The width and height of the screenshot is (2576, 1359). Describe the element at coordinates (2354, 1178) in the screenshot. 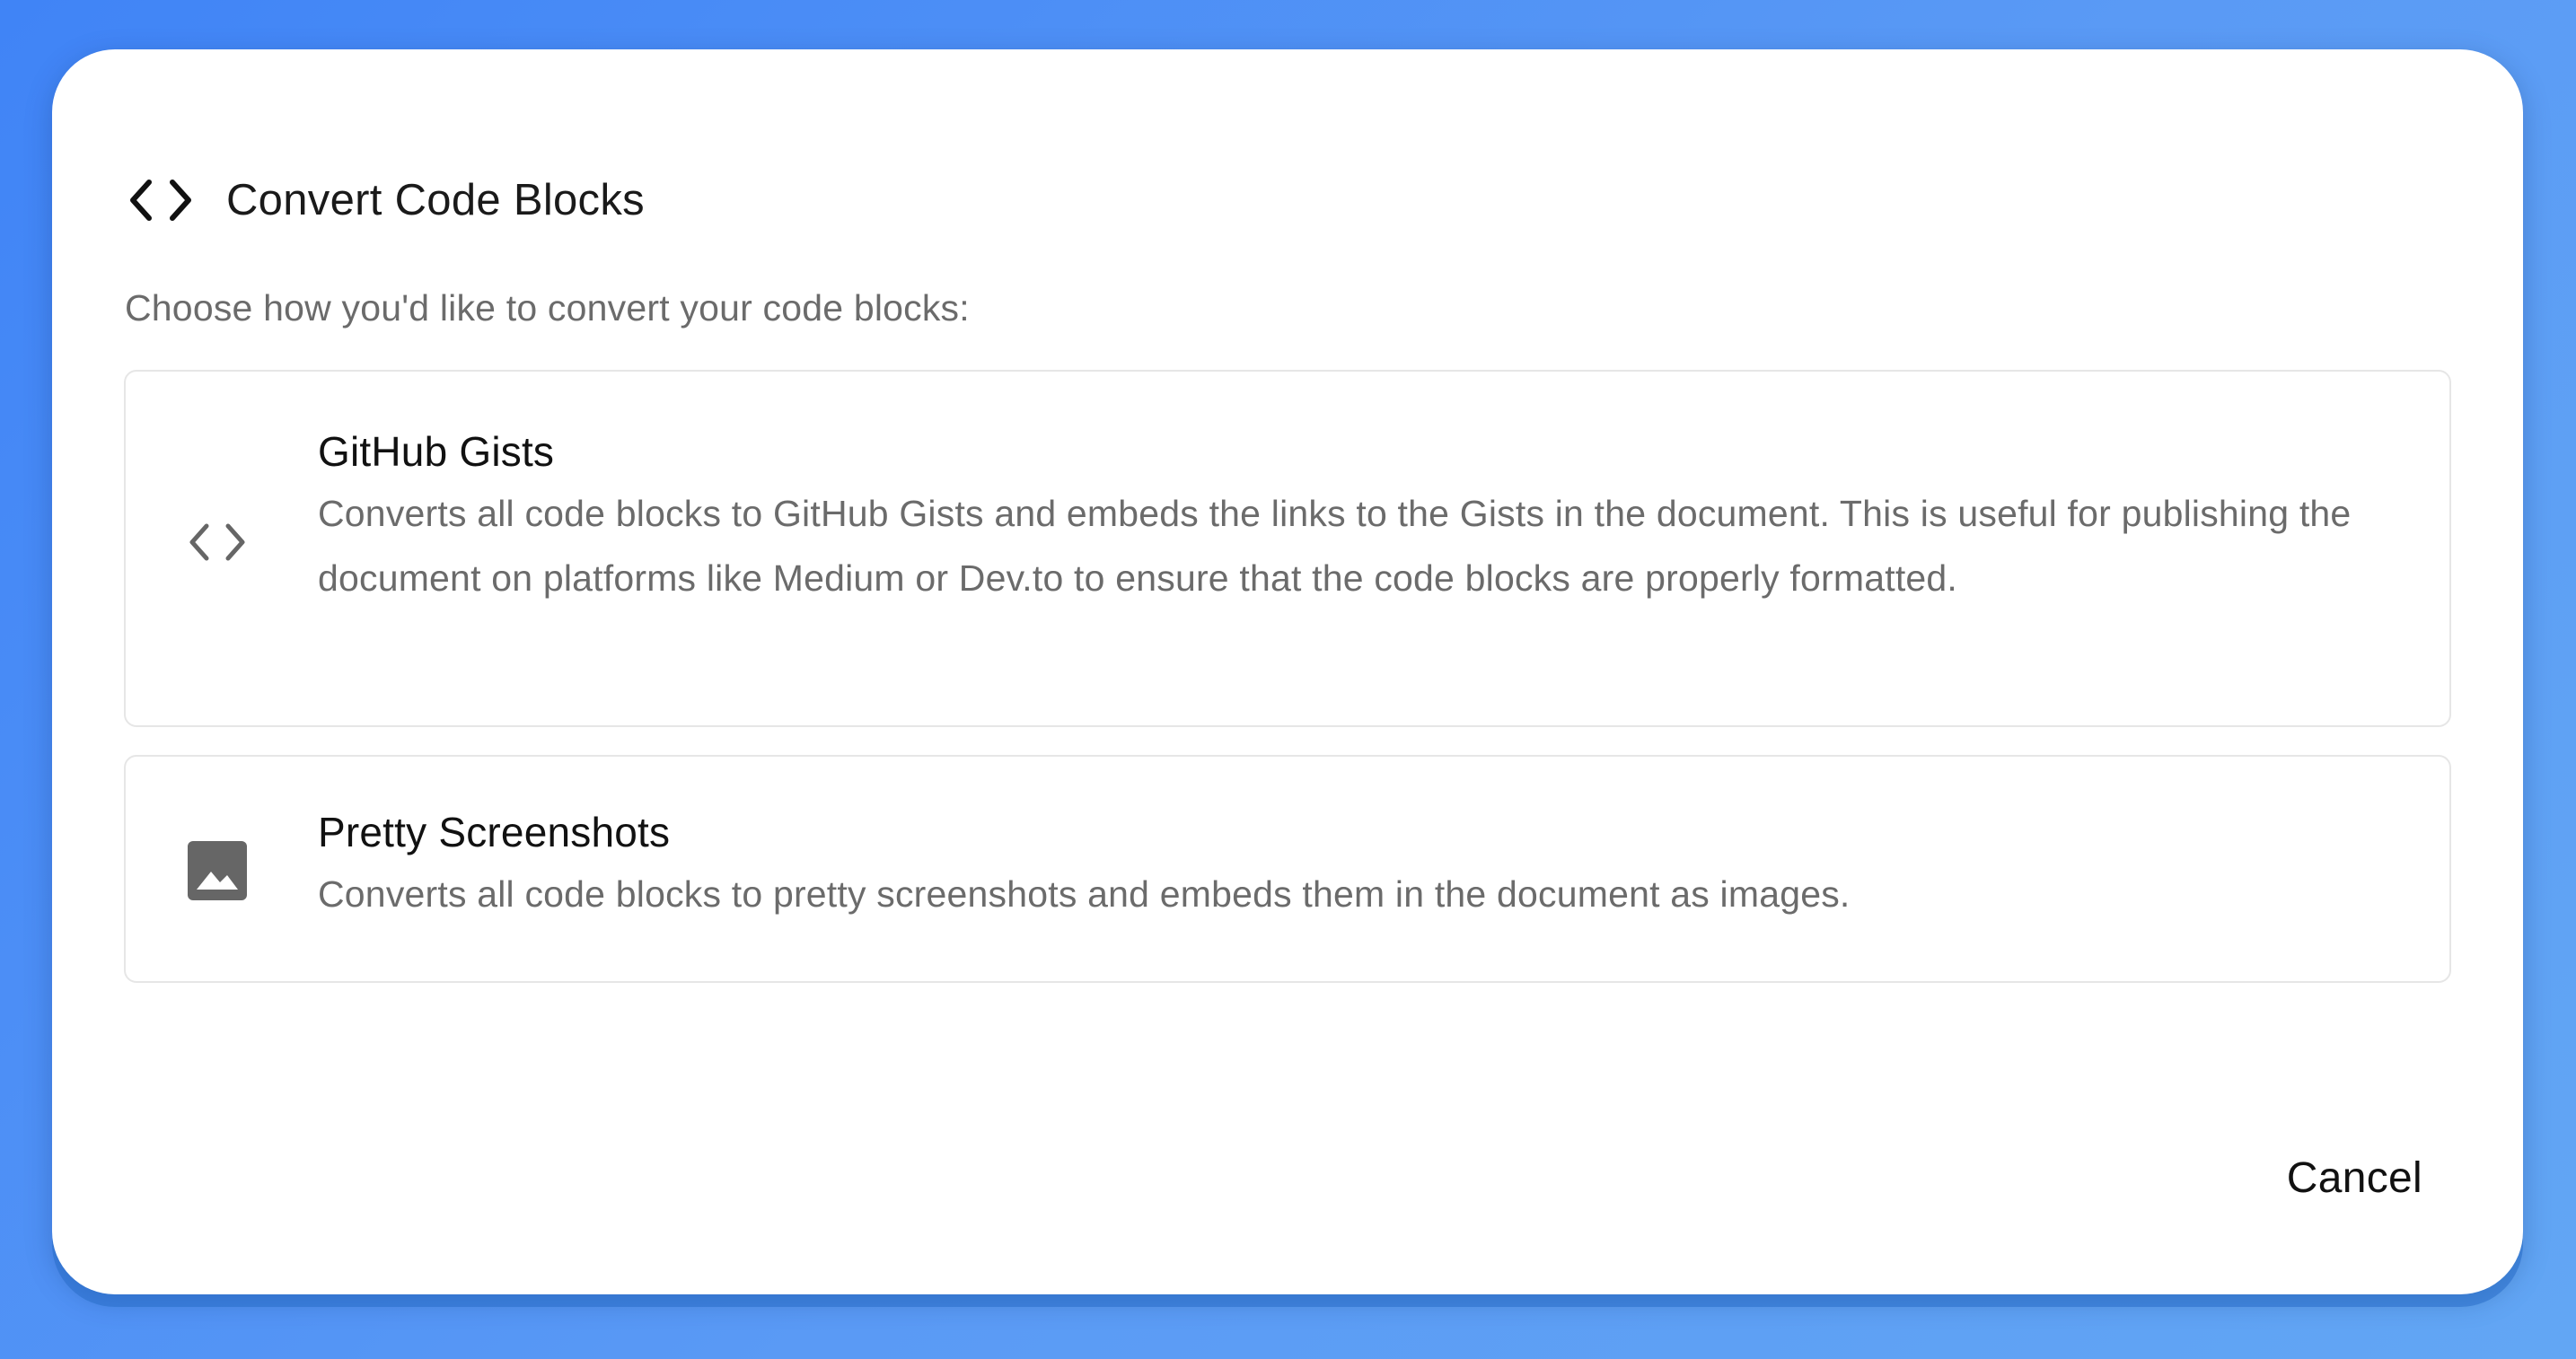

I see `cancel-button: Cancel` at that location.